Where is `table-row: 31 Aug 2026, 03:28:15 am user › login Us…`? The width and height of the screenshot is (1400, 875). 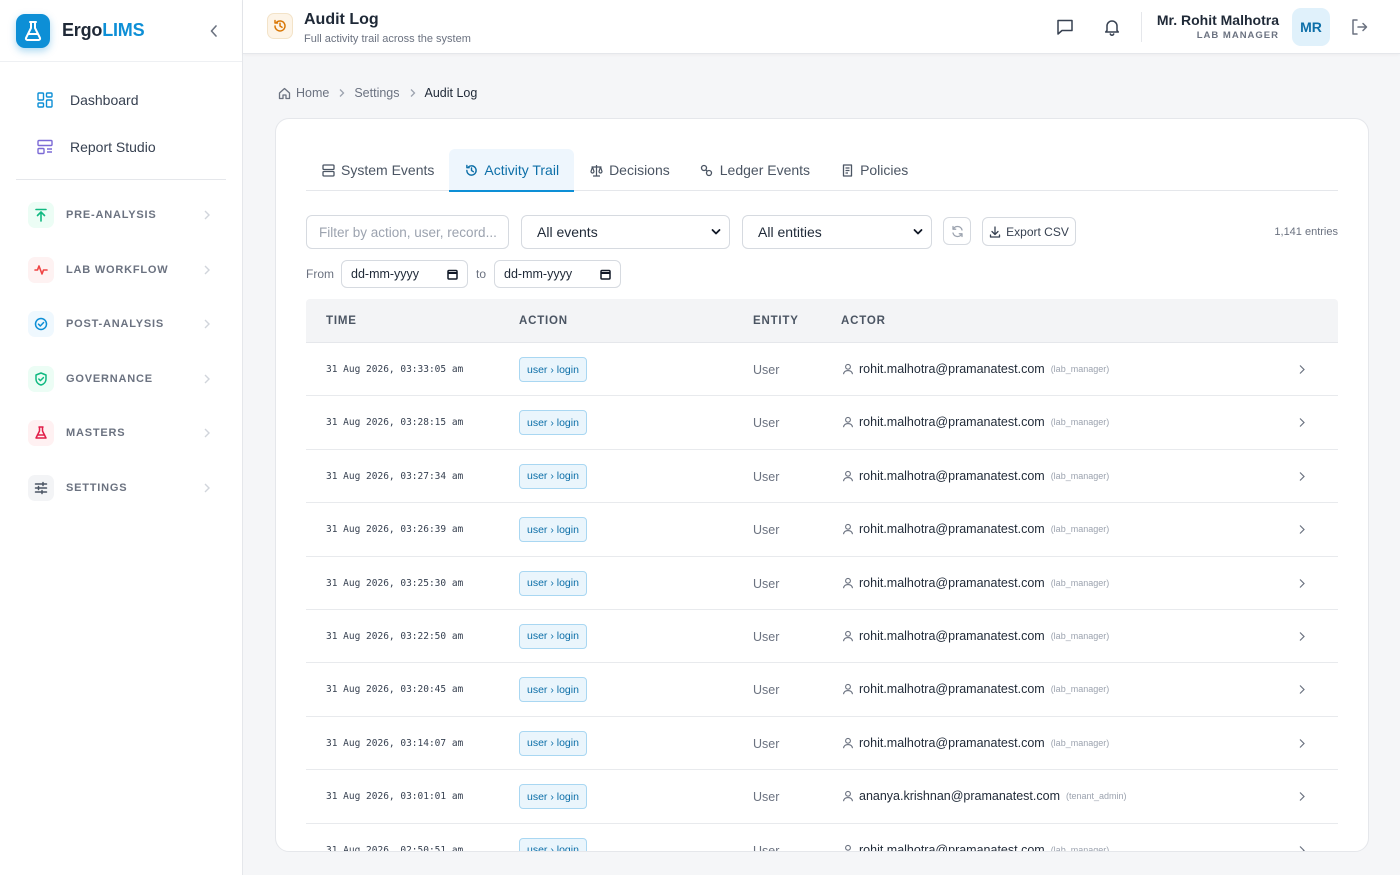 table-row: 31 Aug 2026, 03:28:15 am user › login Us… is located at coordinates (822, 423).